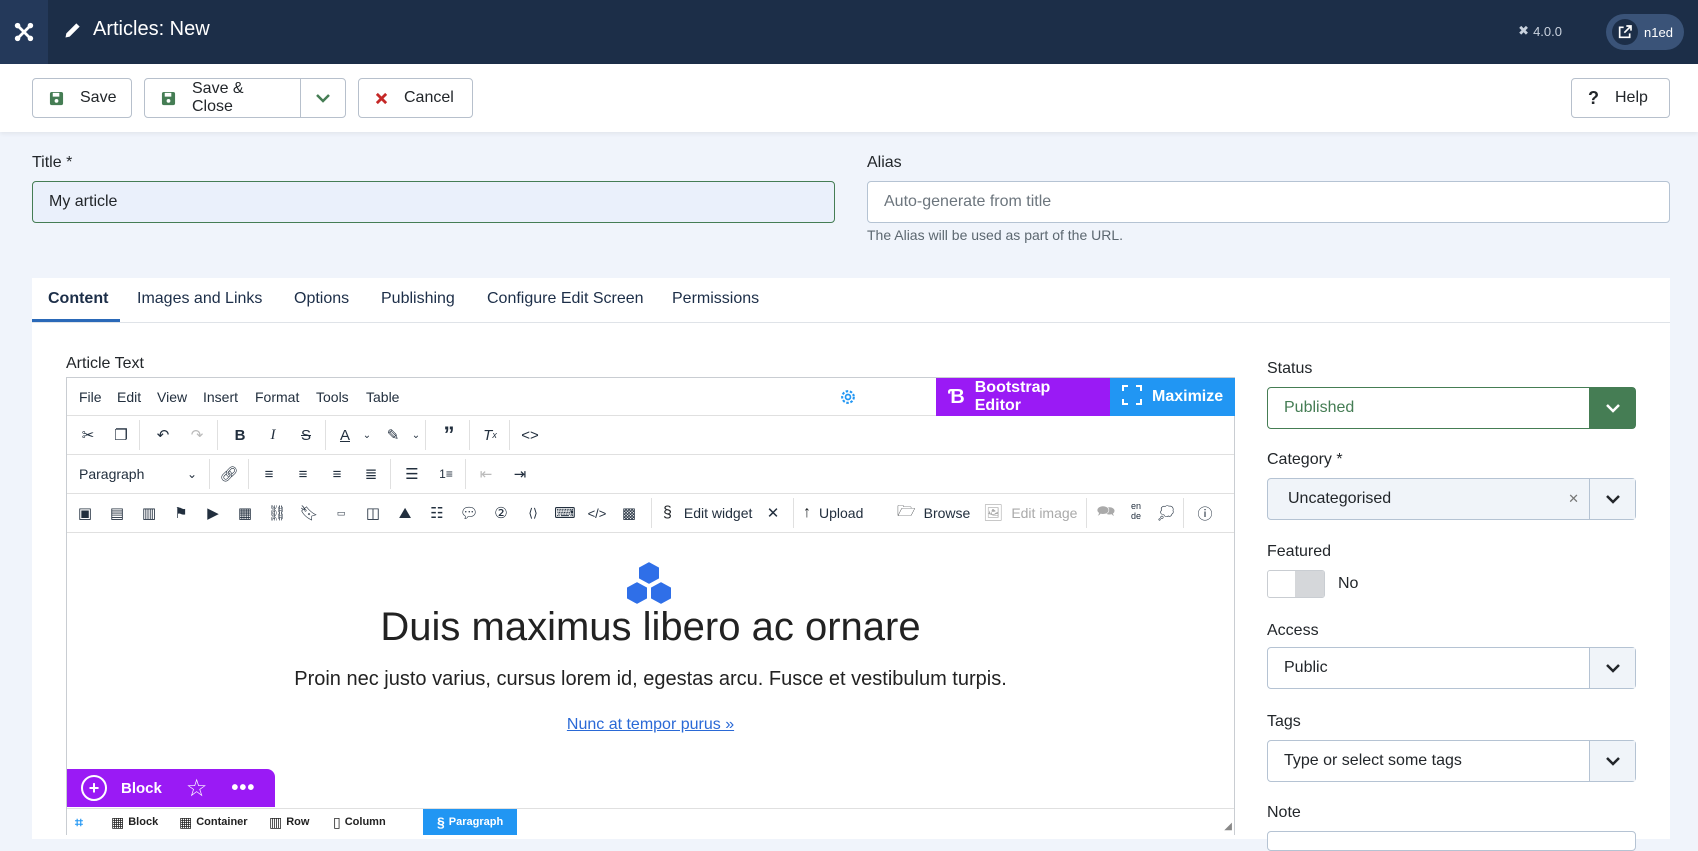 The height and width of the screenshot is (851, 1698). Describe the element at coordinates (337, 474) in the screenshot. I see `align-right-icon: ≡` at that location.